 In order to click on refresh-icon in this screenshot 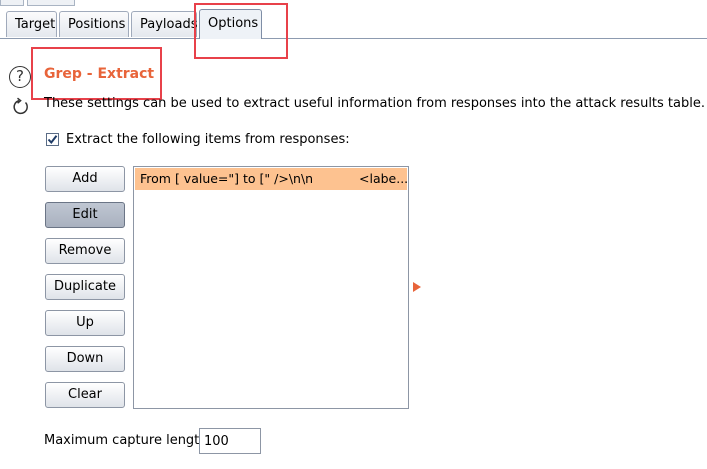, I will do `click(21, 107)`.